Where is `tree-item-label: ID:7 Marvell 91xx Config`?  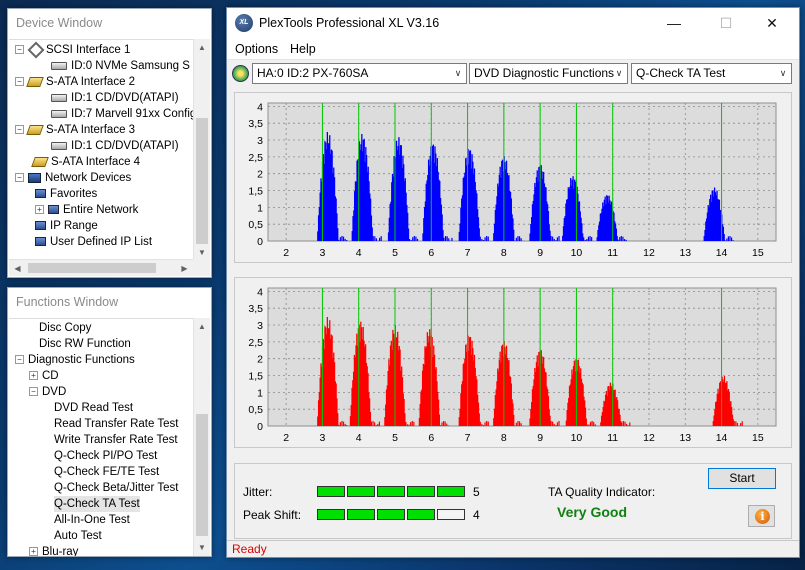
tree-item-label: ID:7 Marvell 91xx Config is located at coordinates (132, 114).